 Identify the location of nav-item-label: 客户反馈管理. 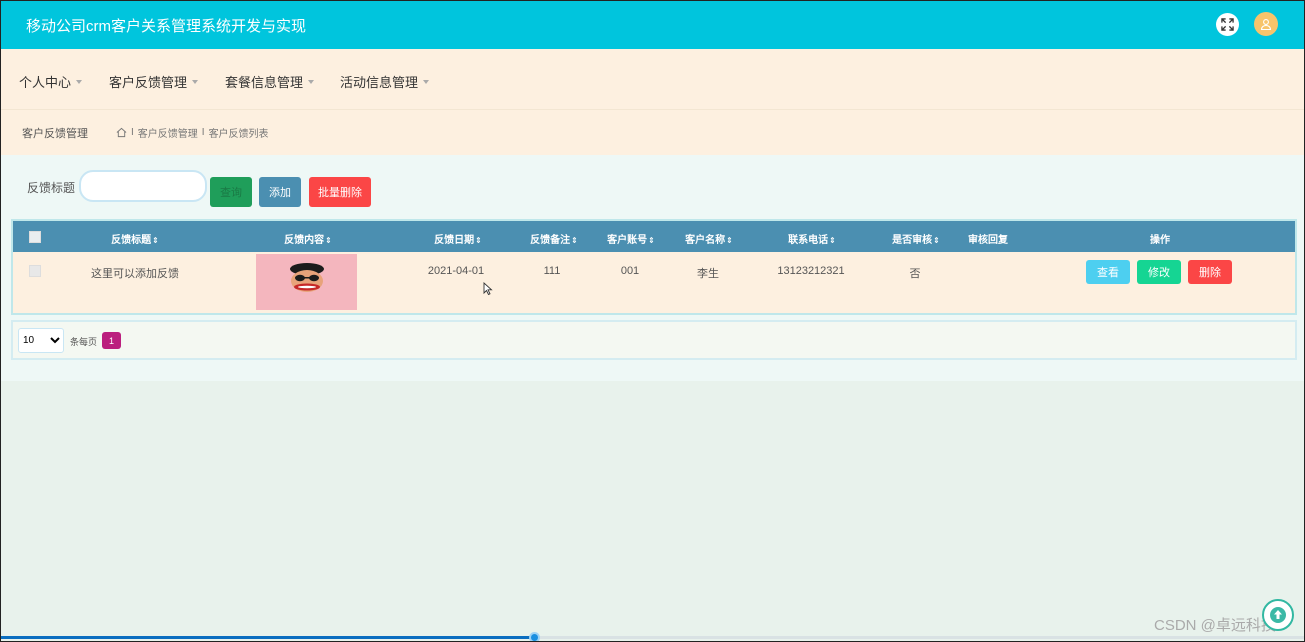
(148, 82).